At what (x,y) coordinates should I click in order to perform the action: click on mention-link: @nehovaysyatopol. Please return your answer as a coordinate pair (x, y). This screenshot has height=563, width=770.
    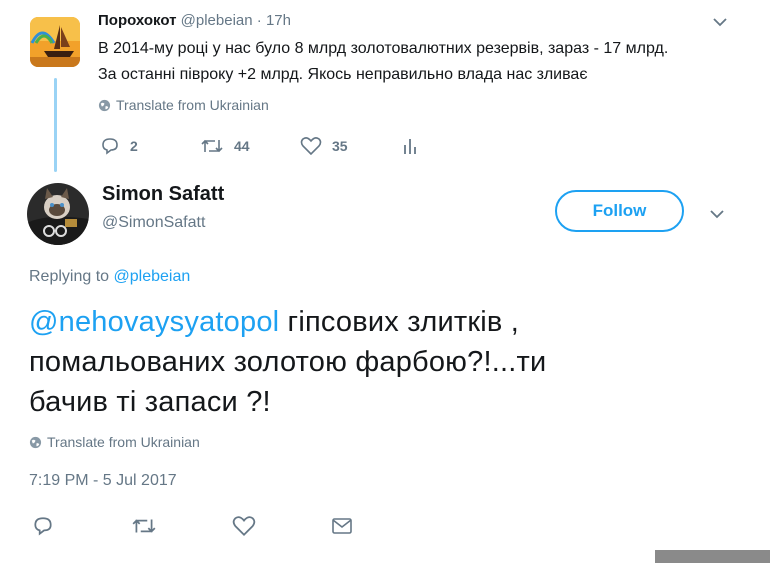
    Looking at the image, I should click on (154, 322).